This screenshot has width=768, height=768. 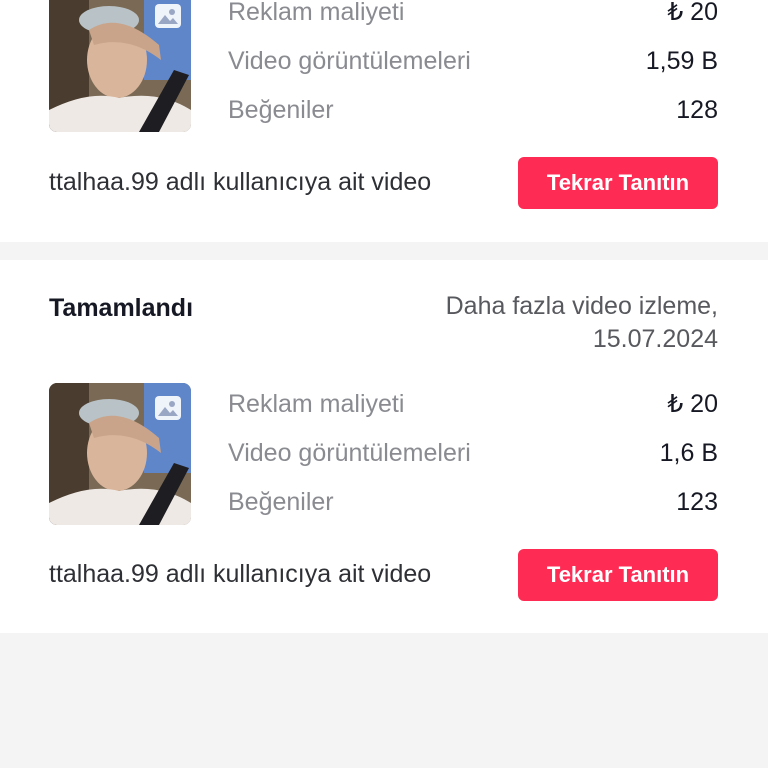 I want to click on stat-value: 1,6 B, so click(x=688, y=452).